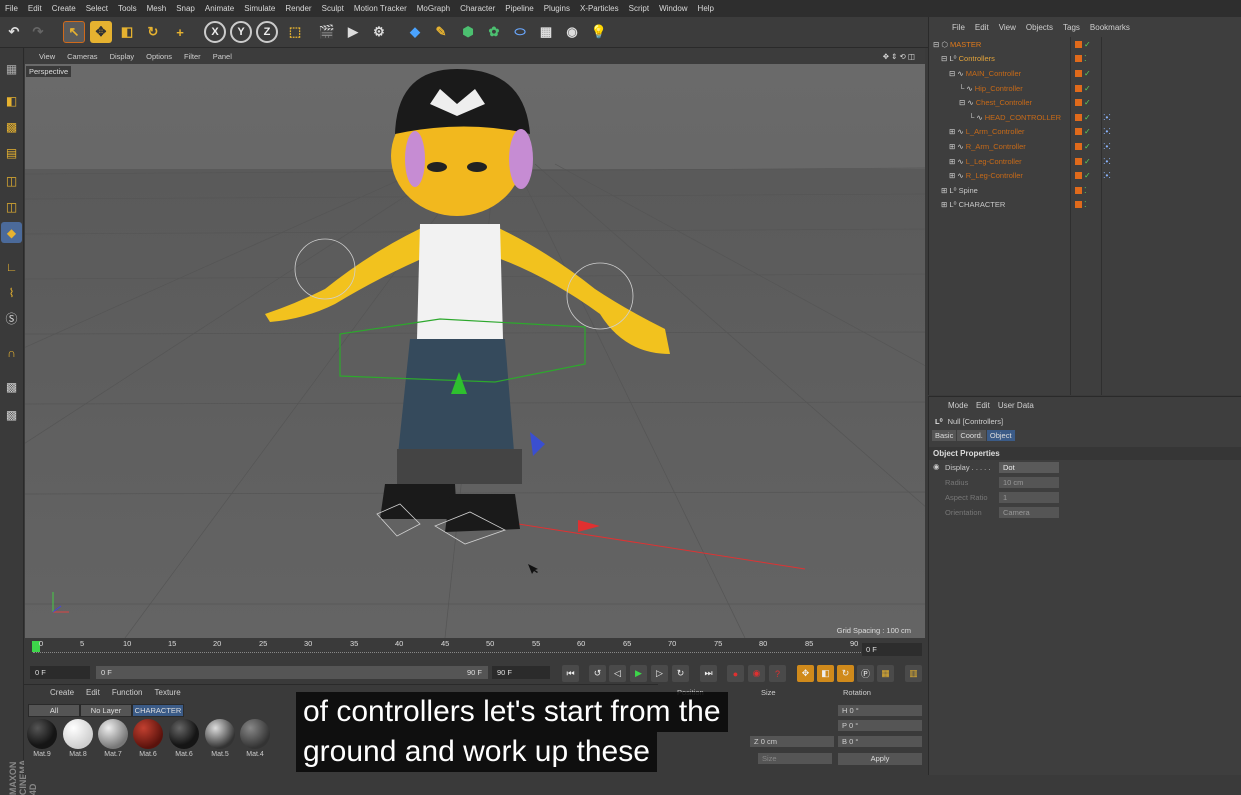 The image size is (1241, 795). I want to click on make-editable-icon: ▦, so click(11, 68).